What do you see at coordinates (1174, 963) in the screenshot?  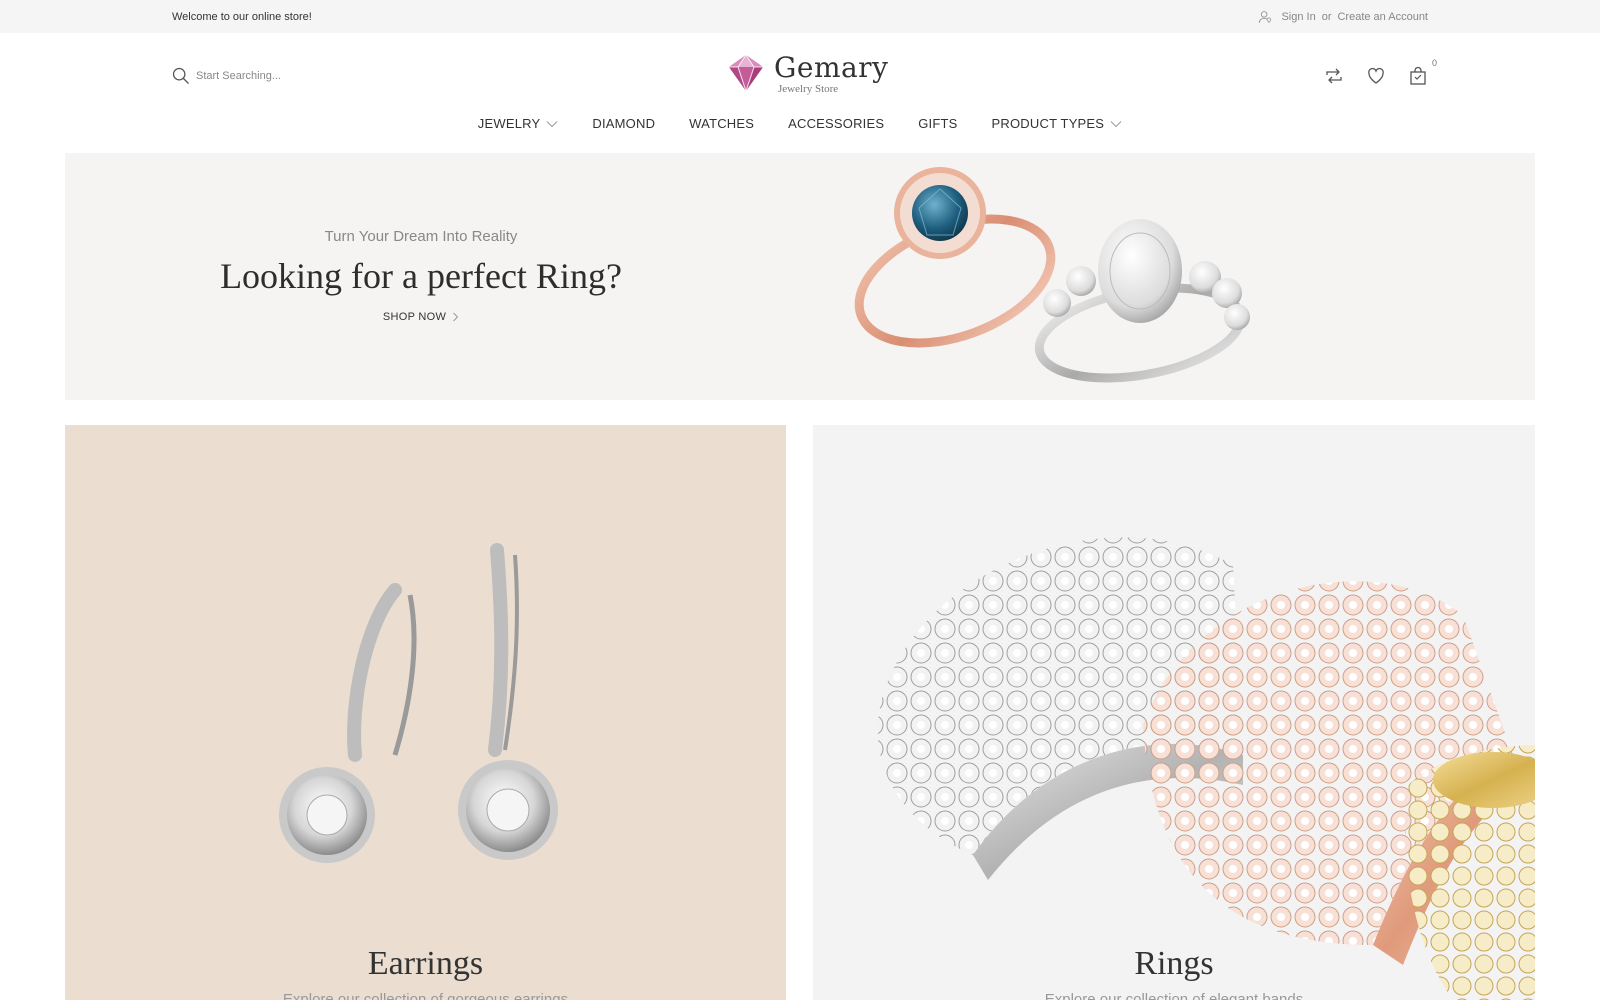 I see `category-title: Rings` at bounding box center [1174, 963].